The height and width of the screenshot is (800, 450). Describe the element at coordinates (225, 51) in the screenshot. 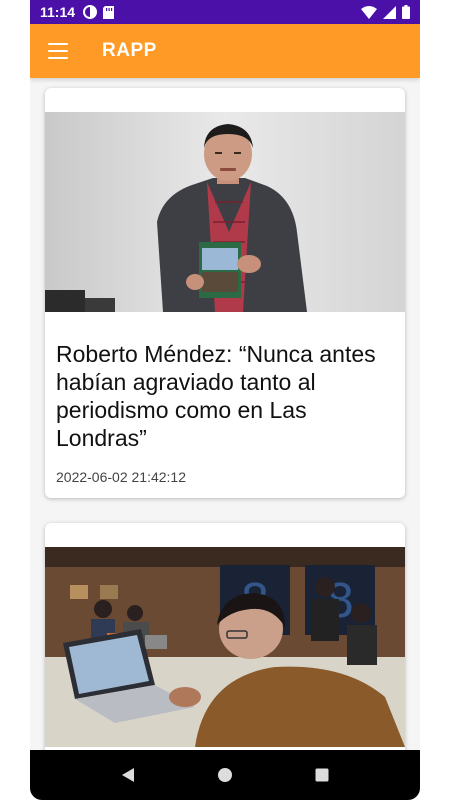

I see `app-bar: RAPP` at that location.